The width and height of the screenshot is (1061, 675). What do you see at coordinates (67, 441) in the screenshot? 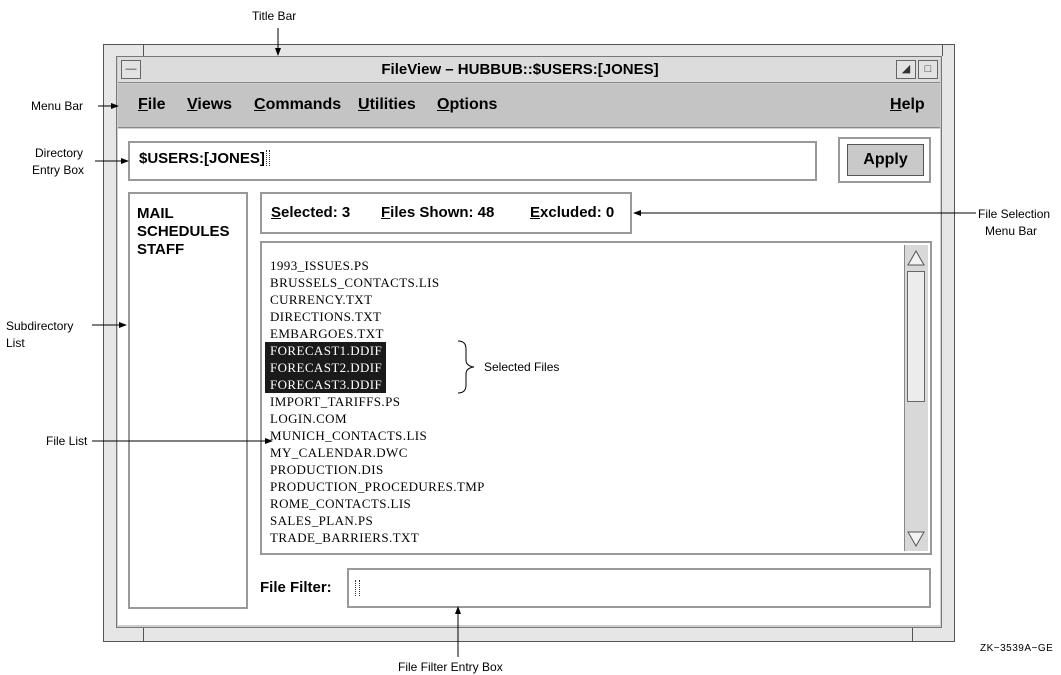
I see `annotation-file-list: File List` at bounding box center [67, 441].